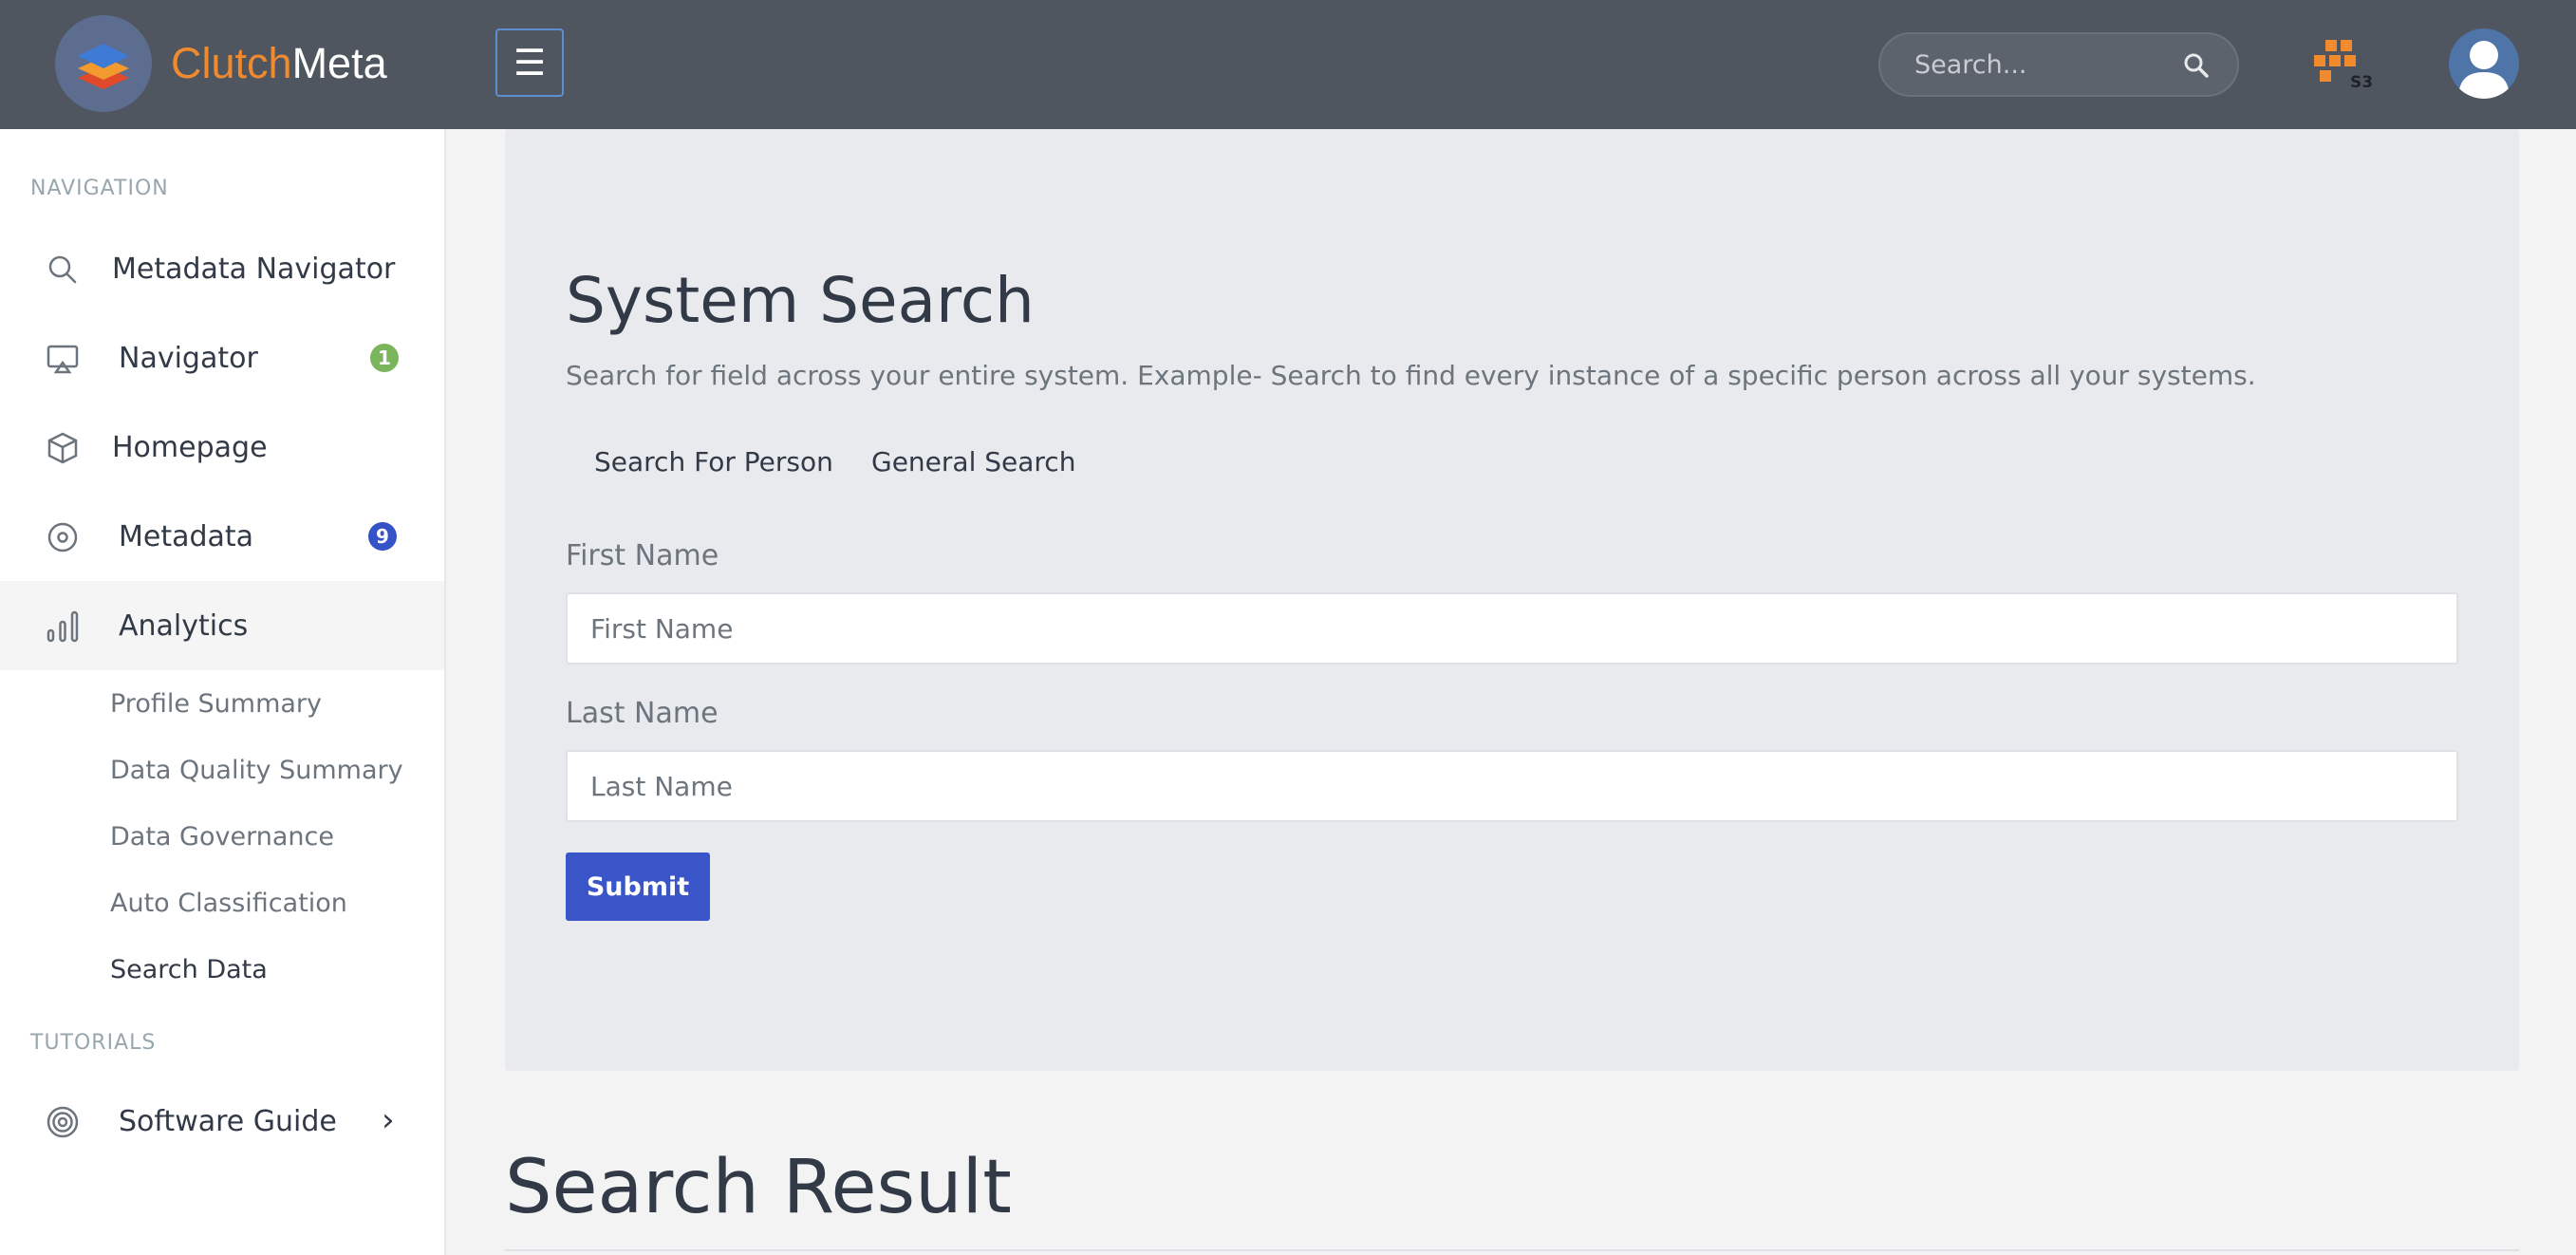  I want to click on sidebar-subitem-profile-summary: Profile Summary, so click(216, 704).